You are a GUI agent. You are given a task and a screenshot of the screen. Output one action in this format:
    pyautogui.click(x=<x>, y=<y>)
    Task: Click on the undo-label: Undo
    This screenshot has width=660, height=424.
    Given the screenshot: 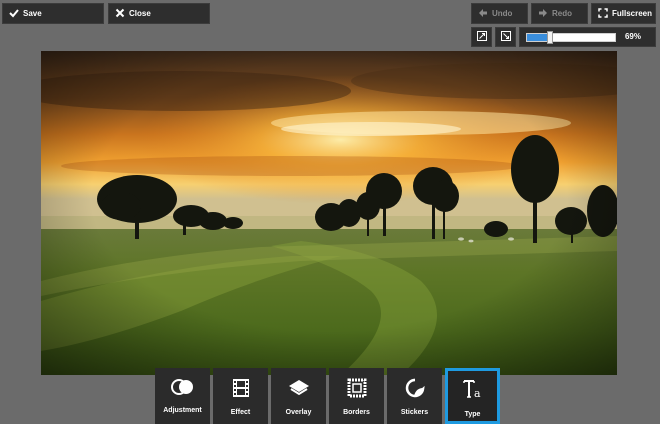 What is the action you would take?
    pyautogui.click(x=502, y=13)
    